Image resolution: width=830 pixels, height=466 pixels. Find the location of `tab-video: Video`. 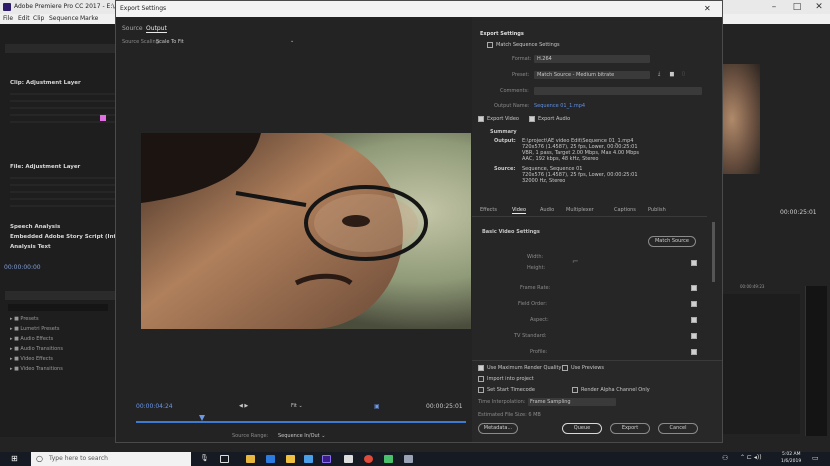

tab-video: Video is located at coordinates (519, 210).